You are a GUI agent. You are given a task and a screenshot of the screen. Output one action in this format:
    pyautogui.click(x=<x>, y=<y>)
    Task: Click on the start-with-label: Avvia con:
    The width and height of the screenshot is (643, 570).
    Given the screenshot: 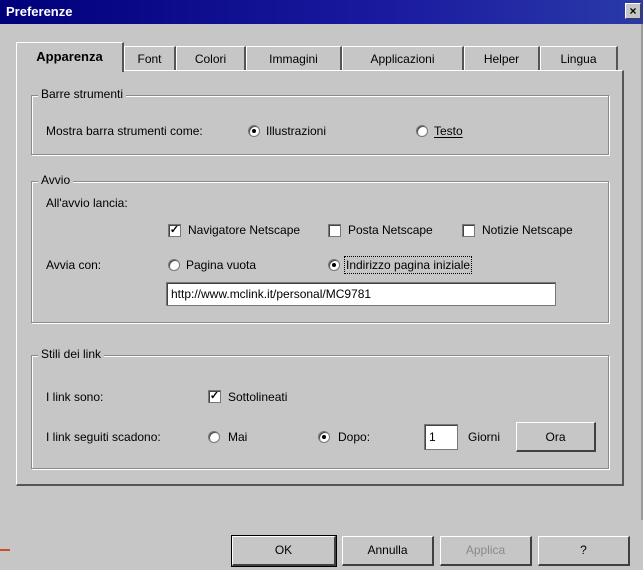 What is the action you would take?
    pyautogui.click(x=74, y=265)
    